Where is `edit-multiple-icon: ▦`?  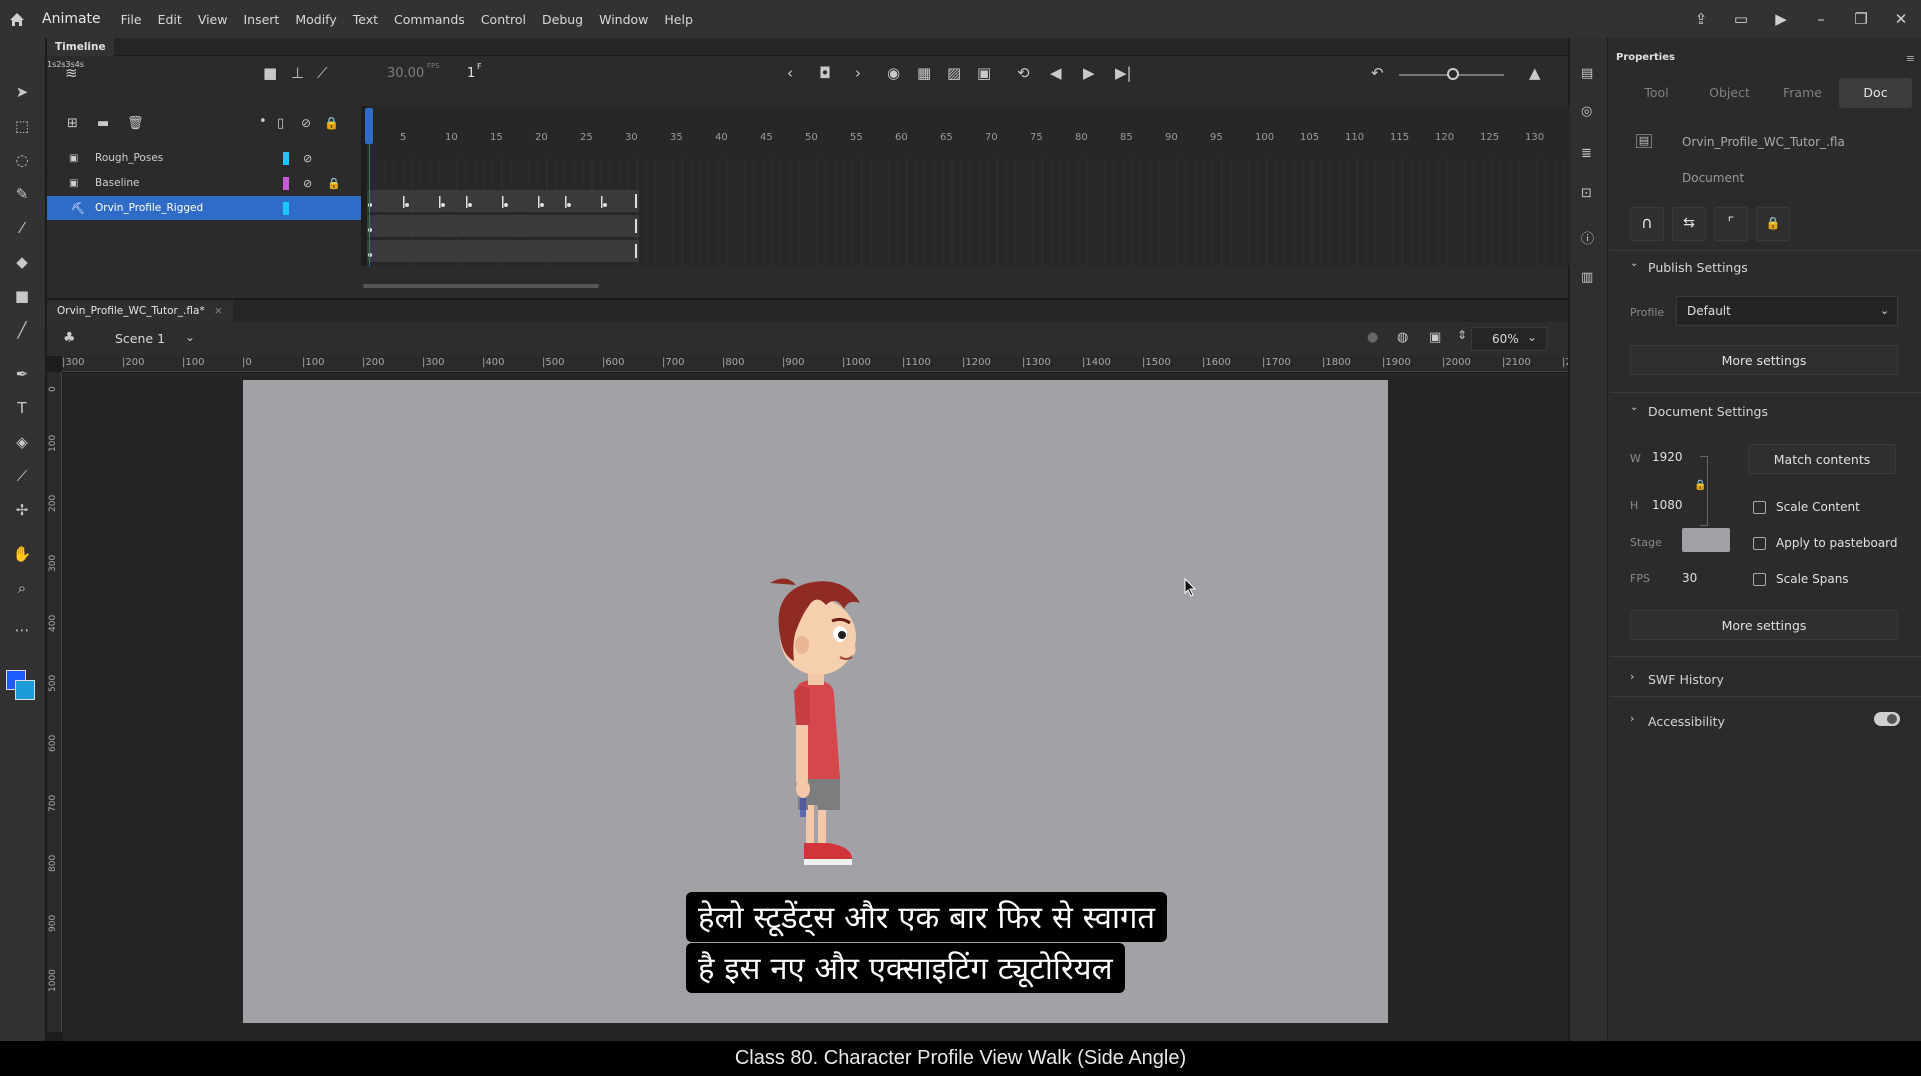 edit-multiple-icon: ▦ is located at coordinates (924, 73).